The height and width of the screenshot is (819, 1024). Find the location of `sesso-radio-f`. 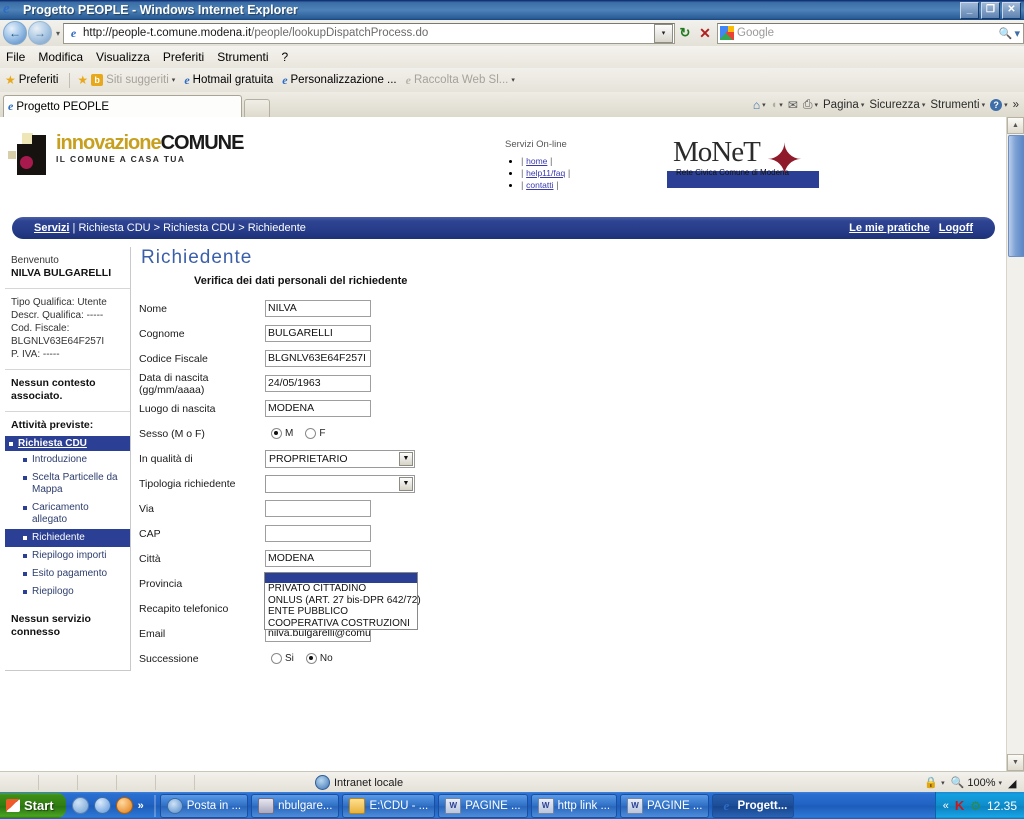

sesso-radio-f is located at coordinates (311, 433).